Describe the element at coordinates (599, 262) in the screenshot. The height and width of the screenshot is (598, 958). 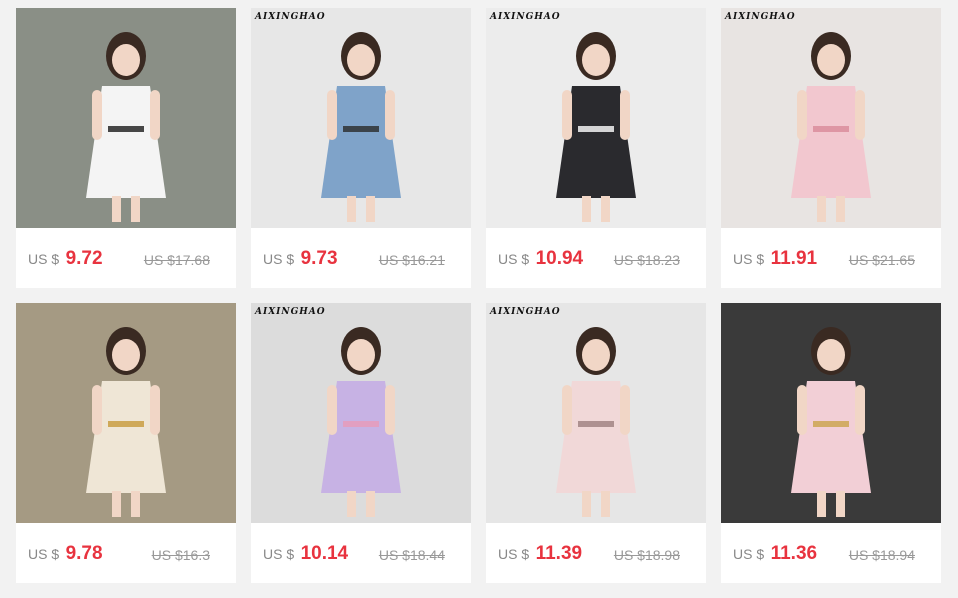
I see `price-row: US $ 10.94 US $18.23` at that location.